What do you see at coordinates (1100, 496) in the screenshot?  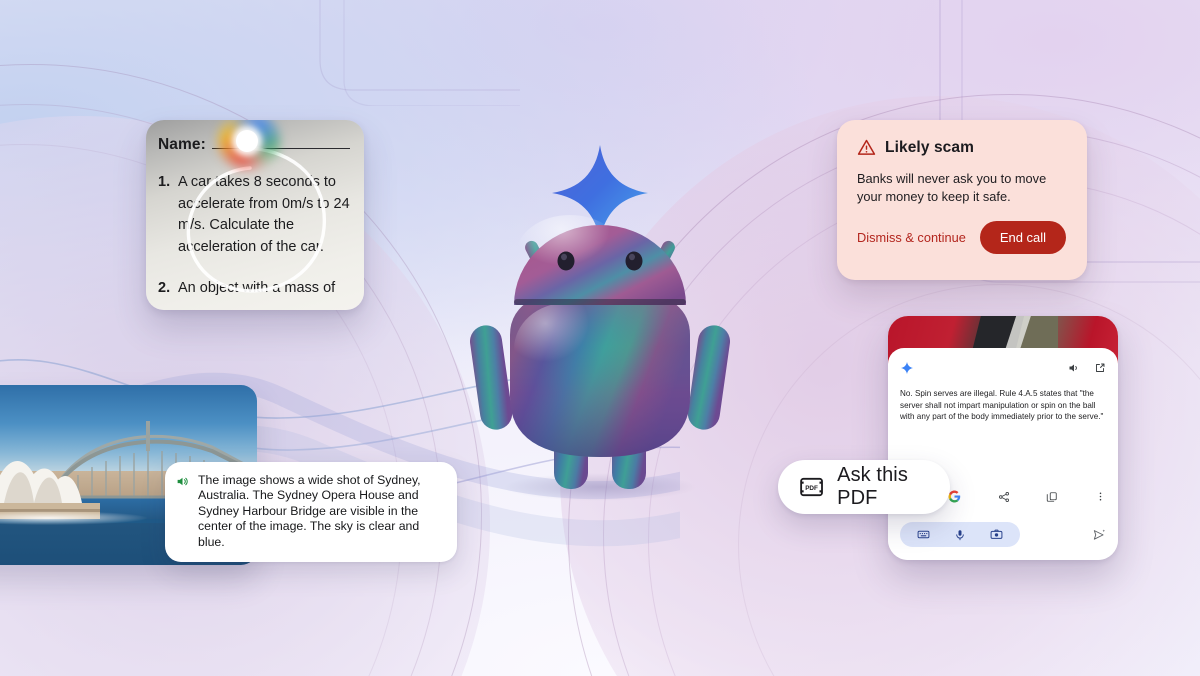 I see `more-vertical-icon` at bounding box center [1100, 496].